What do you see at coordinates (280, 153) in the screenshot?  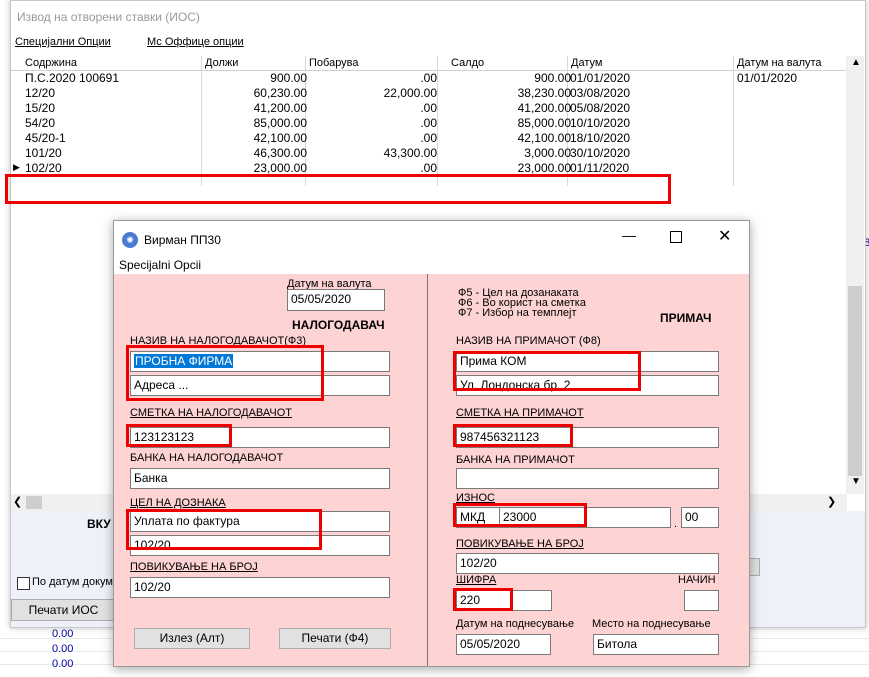 I see `cell-debit: 46,300.00` at bounding box center [280, 153].